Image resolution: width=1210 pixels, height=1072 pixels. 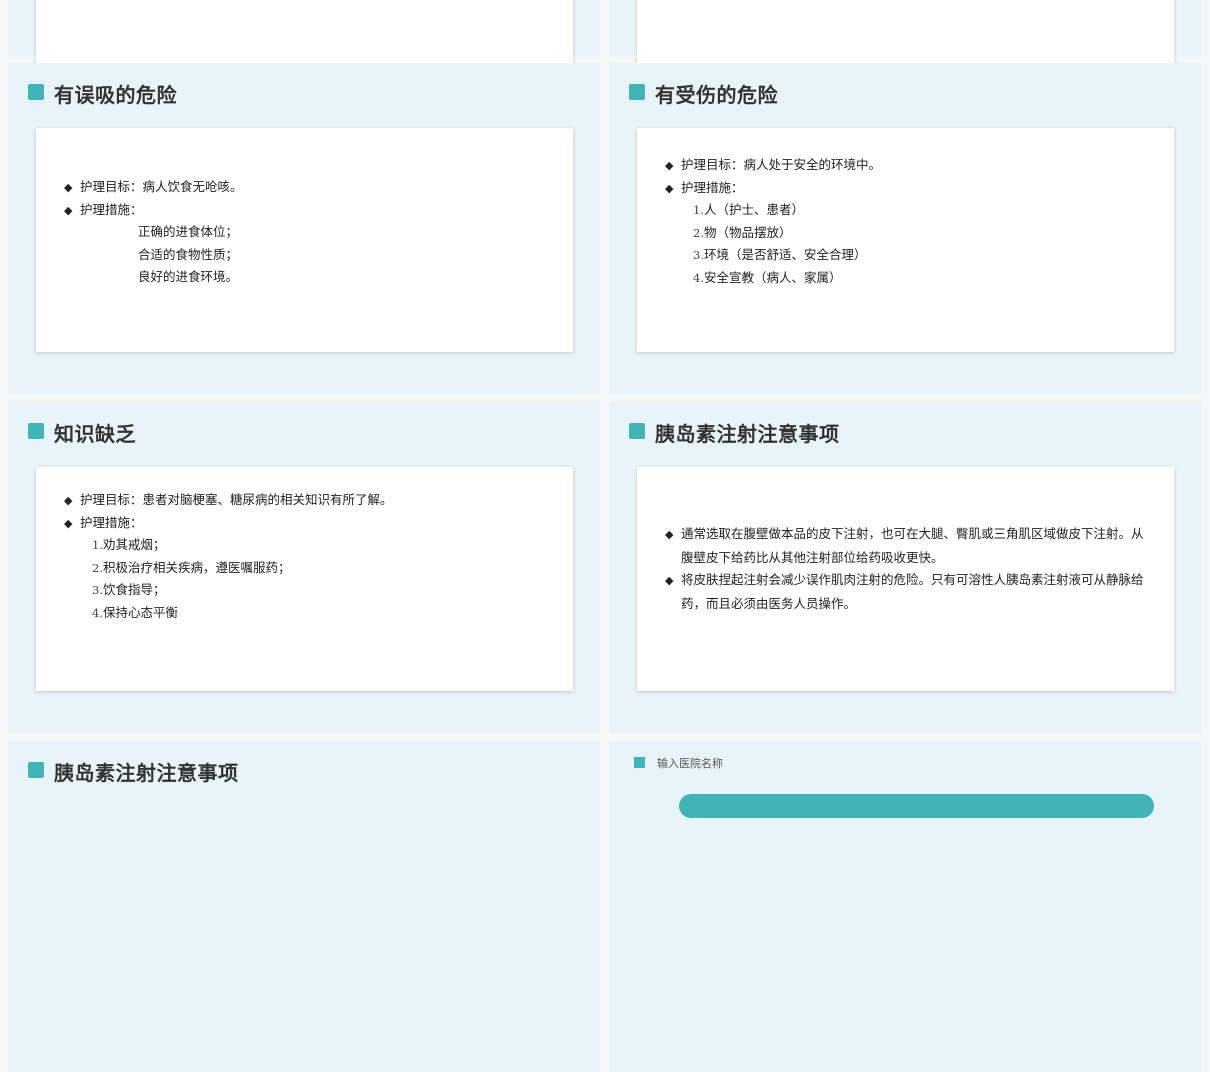 I want to click on banner-bar, so click(x=916, y=806).